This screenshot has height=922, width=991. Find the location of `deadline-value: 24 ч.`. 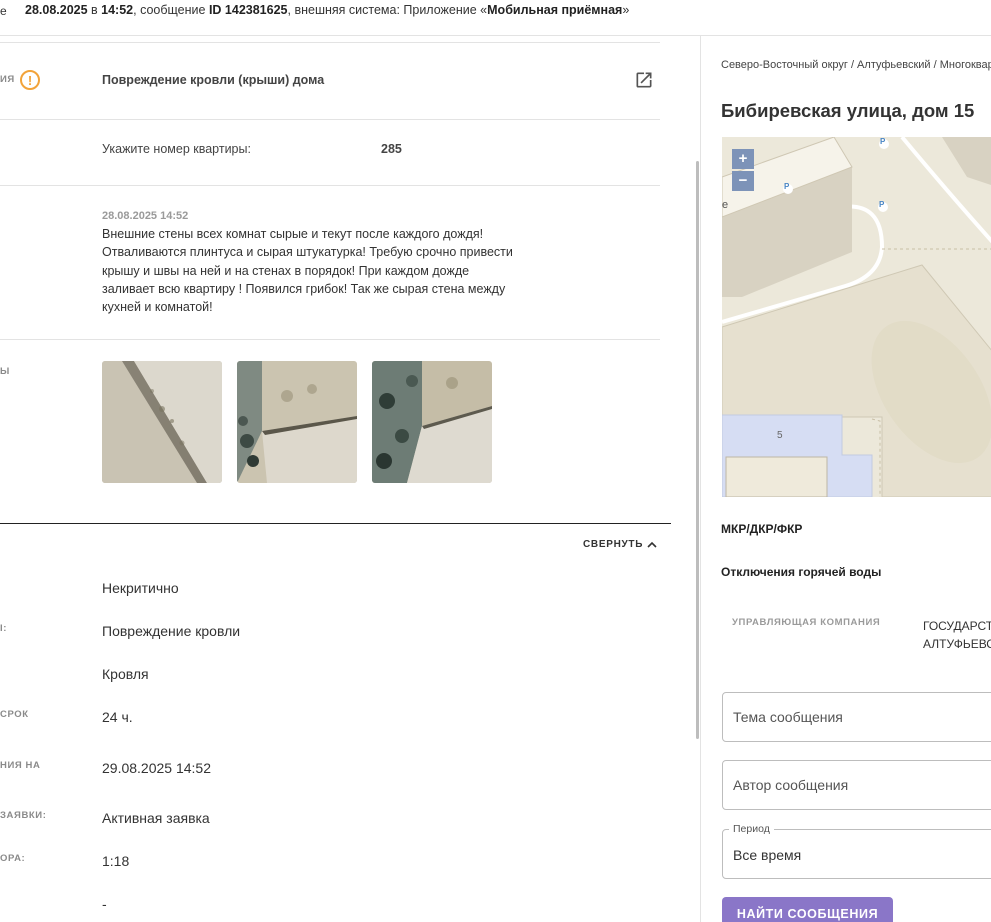

deadline-value: 24 ч. is located at coordinates (117, 717).